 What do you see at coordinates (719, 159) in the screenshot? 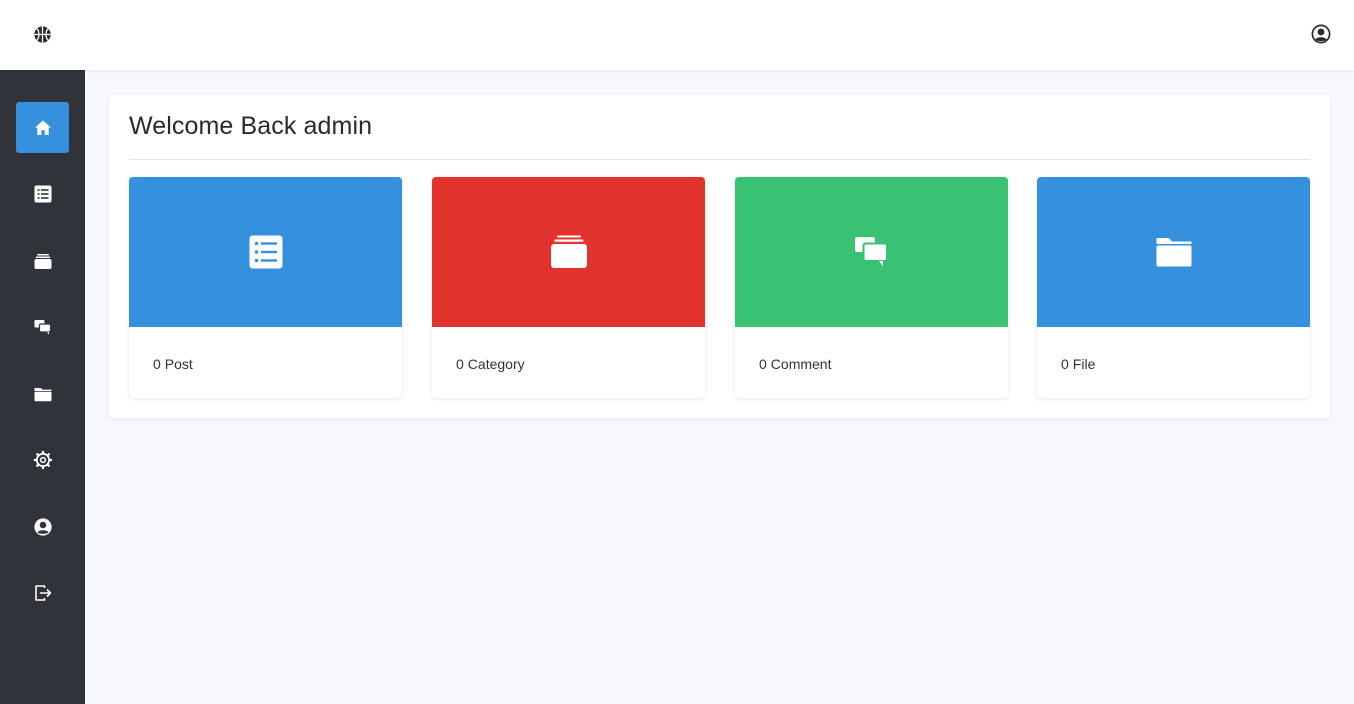
I see `divider` at bounding box center [719, 159].